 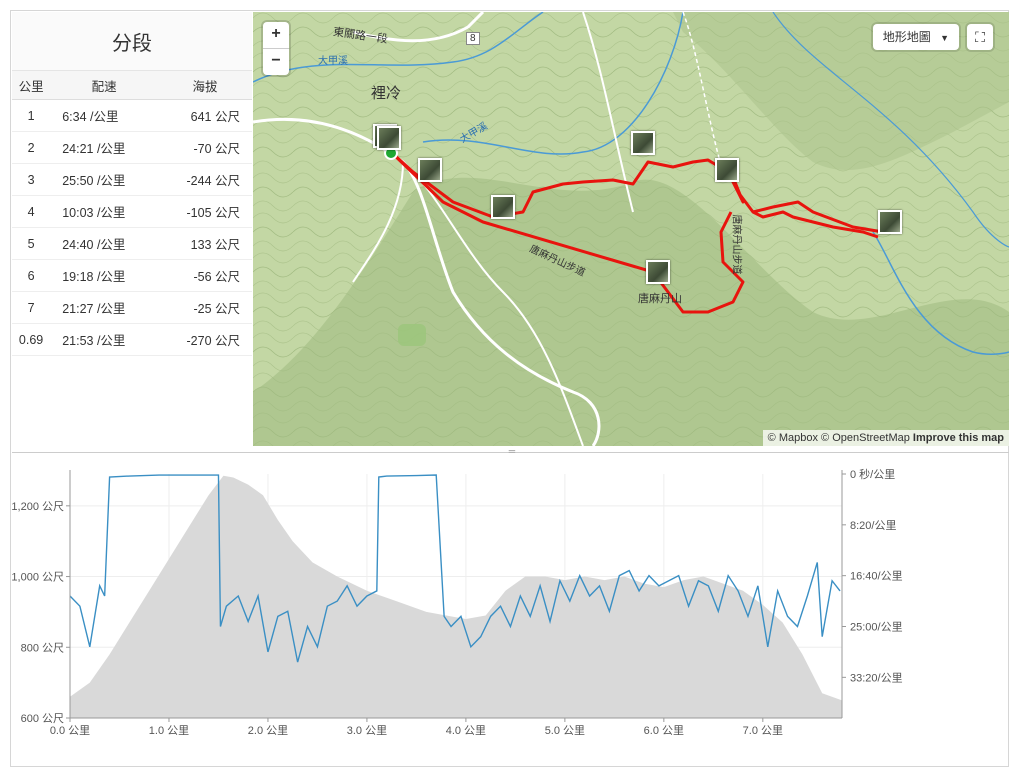 I want to click on map-label-town: 裡冷, so click(x=386, y=93).